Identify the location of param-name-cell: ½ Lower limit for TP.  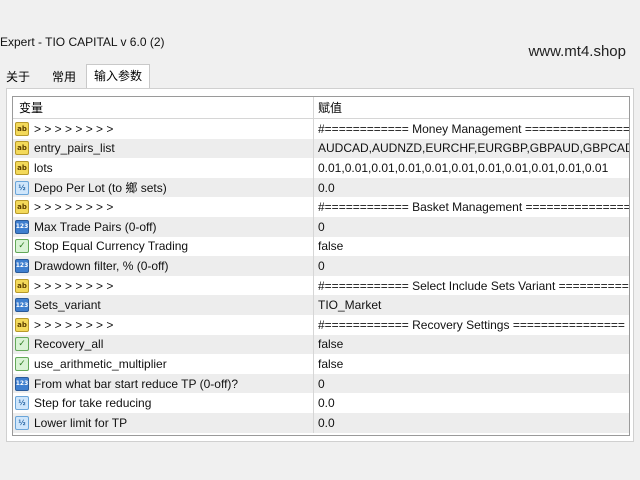
(163, 423).